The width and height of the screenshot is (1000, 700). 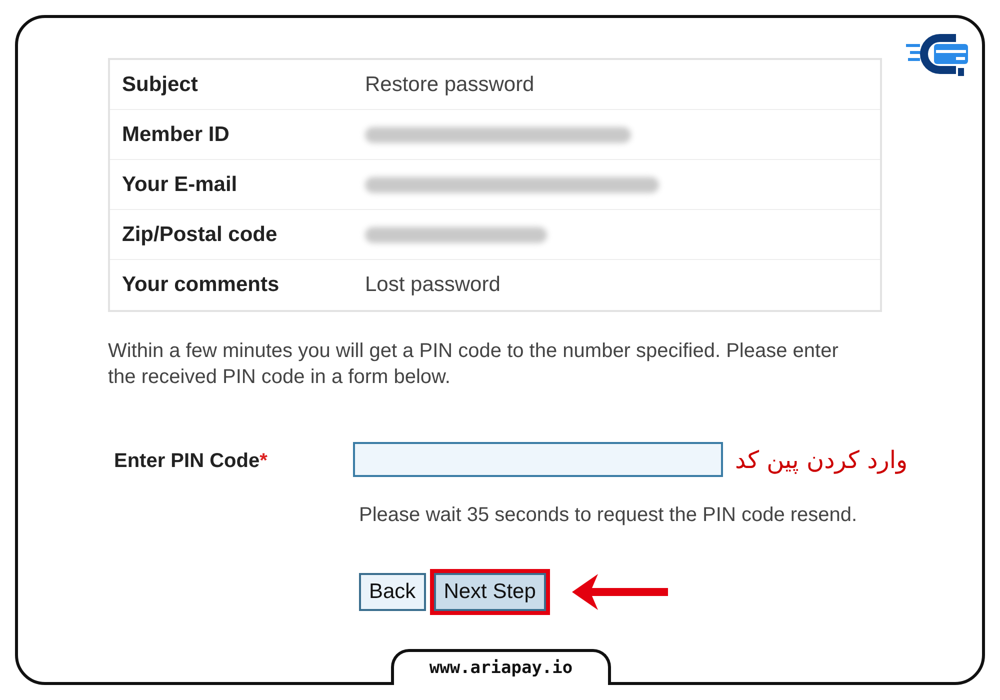 I want to click on field-label: Subject, so click(x=160, y=85).